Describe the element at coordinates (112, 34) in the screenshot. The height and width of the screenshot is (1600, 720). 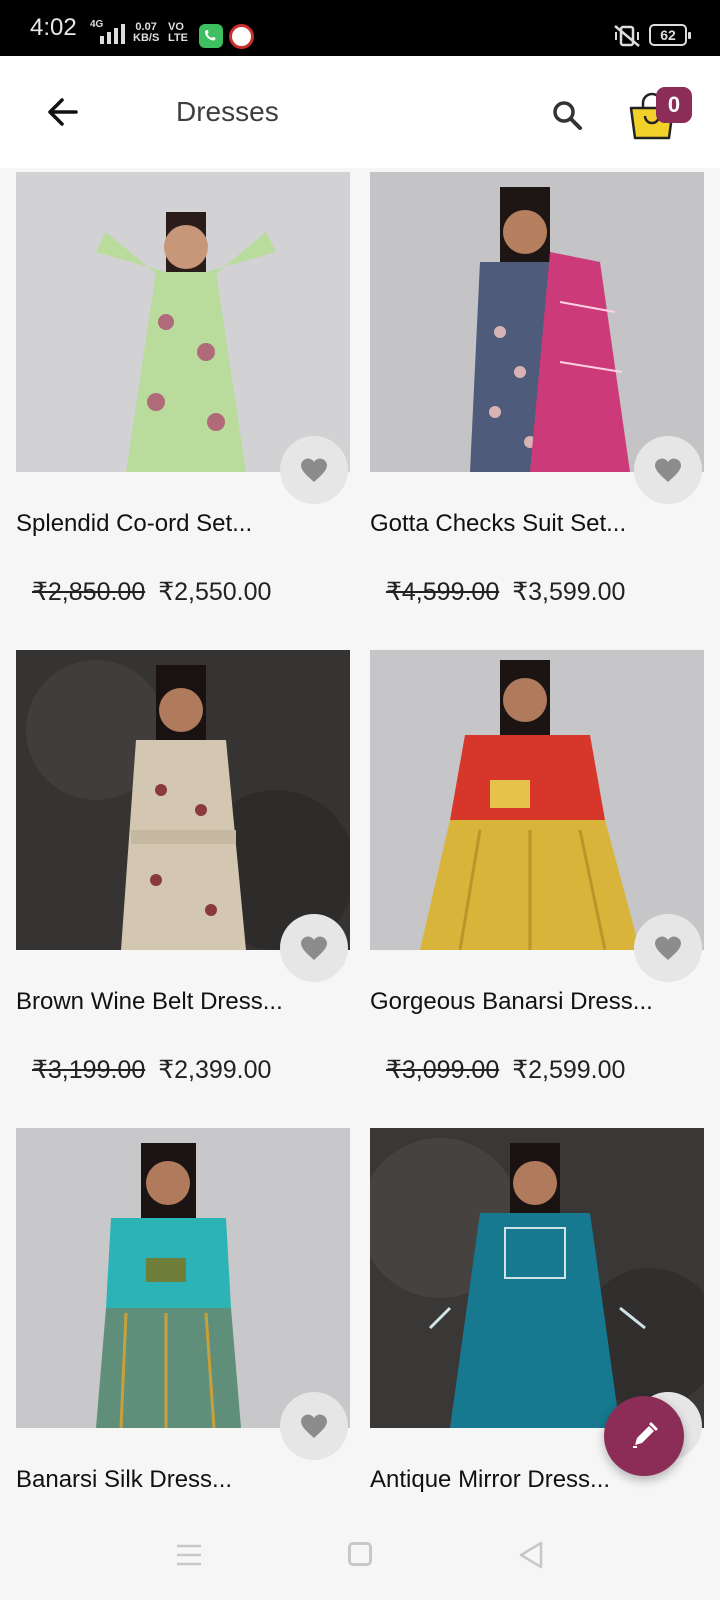
I see `signal-icon` at that location.